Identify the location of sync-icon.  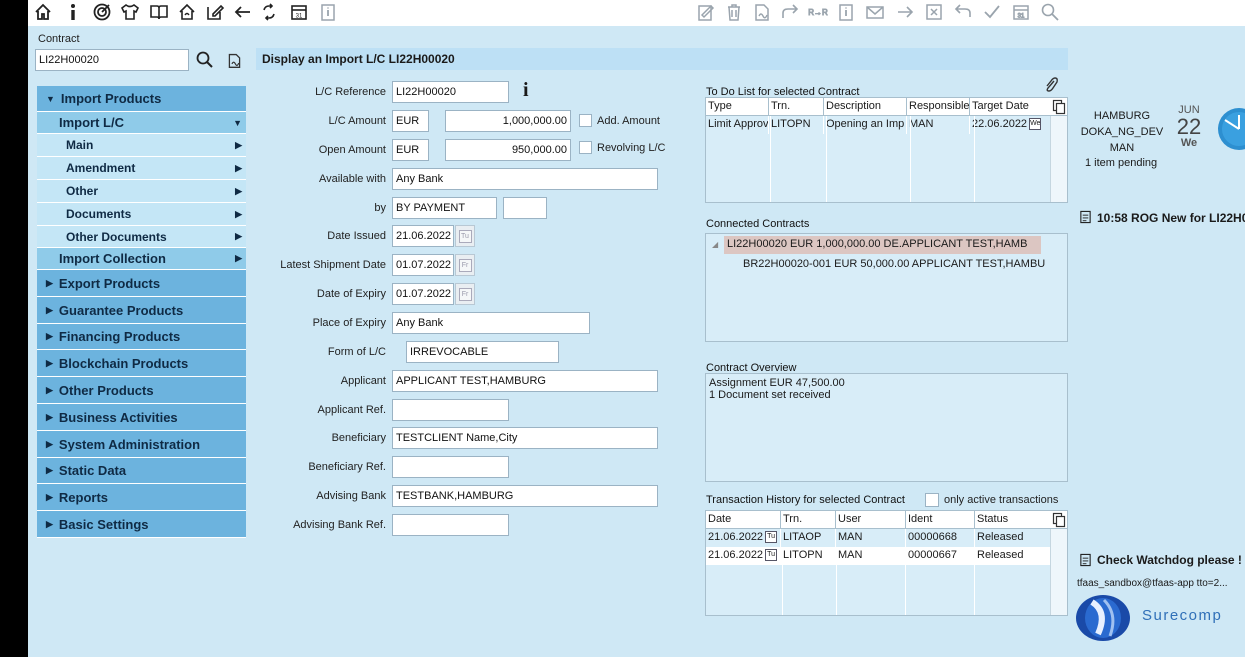
(269, 12).